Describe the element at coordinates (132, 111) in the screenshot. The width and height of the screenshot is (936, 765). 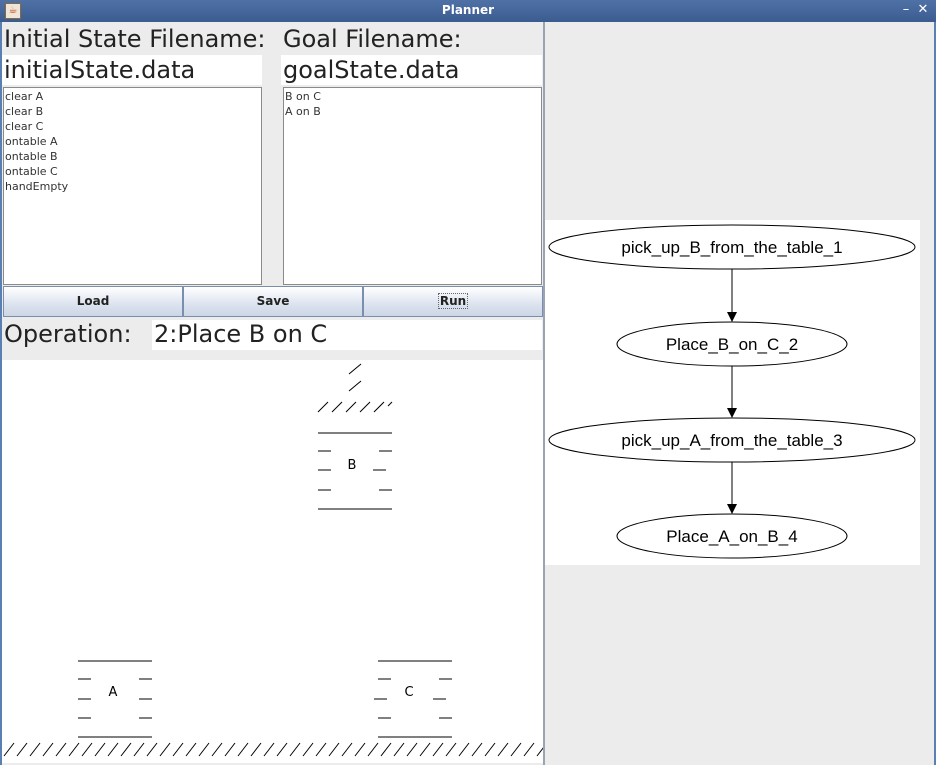
I see `list-item: clear B` at that location.